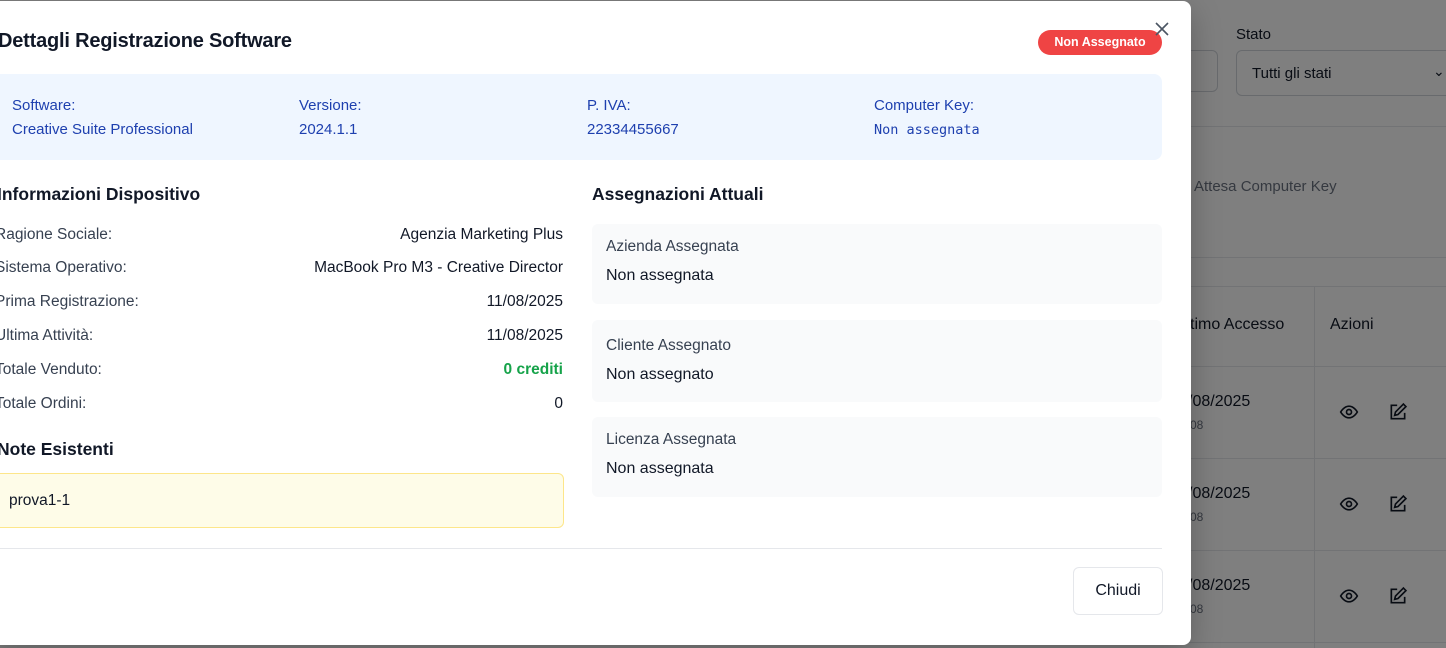  I want to click on piva-label: P. IVA:, so click(609, 105).